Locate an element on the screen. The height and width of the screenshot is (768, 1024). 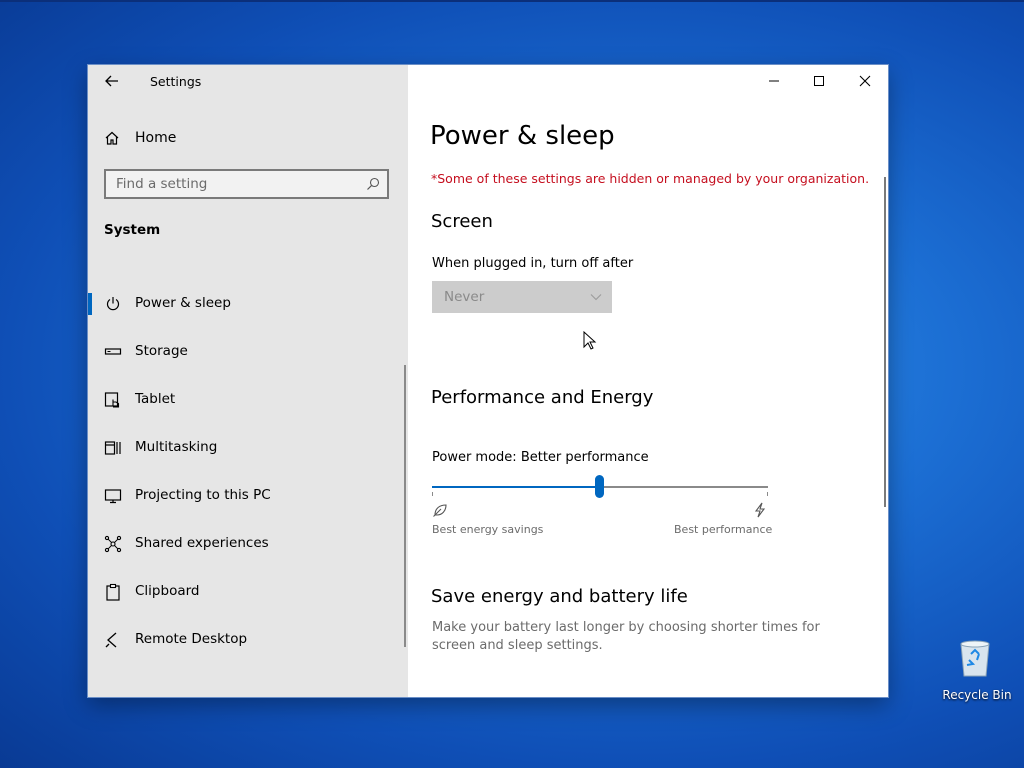
sidebar-item-label: Power & sleep is located at coordinates (183, 303).